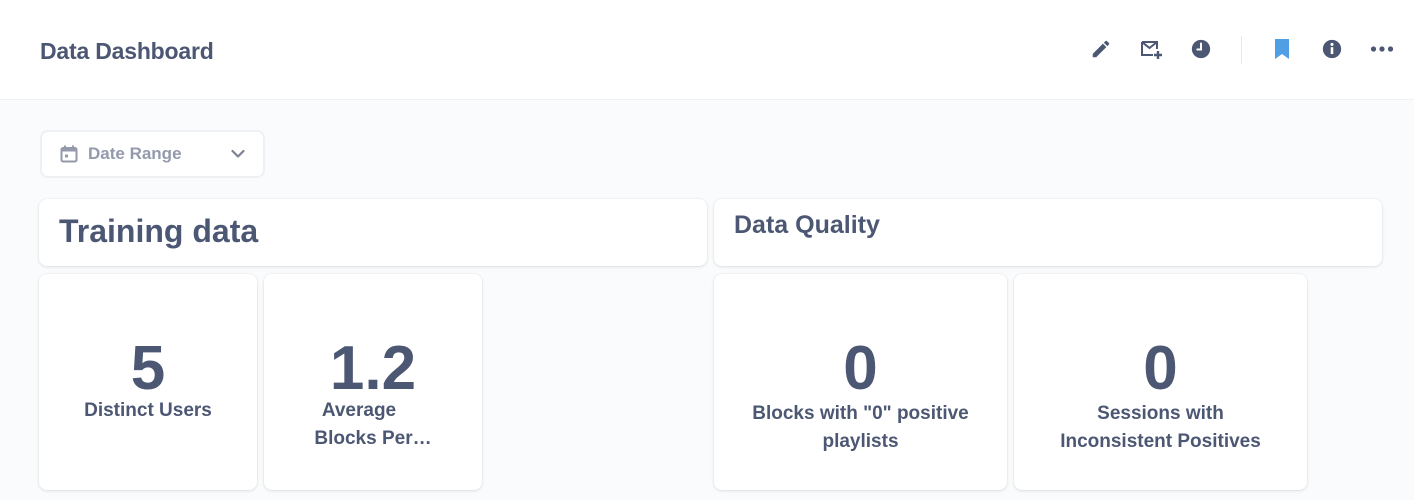  I want to click on date-range-filter: Date Range, so click(152, 154).